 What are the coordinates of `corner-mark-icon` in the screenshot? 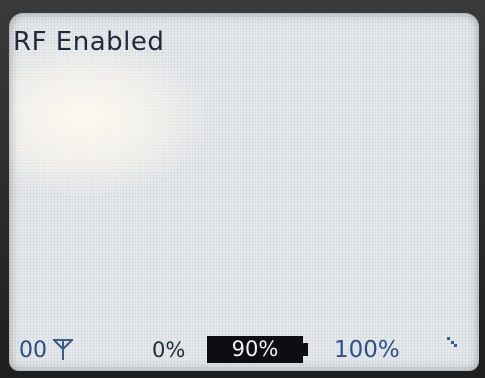 It's located at (452, 340).